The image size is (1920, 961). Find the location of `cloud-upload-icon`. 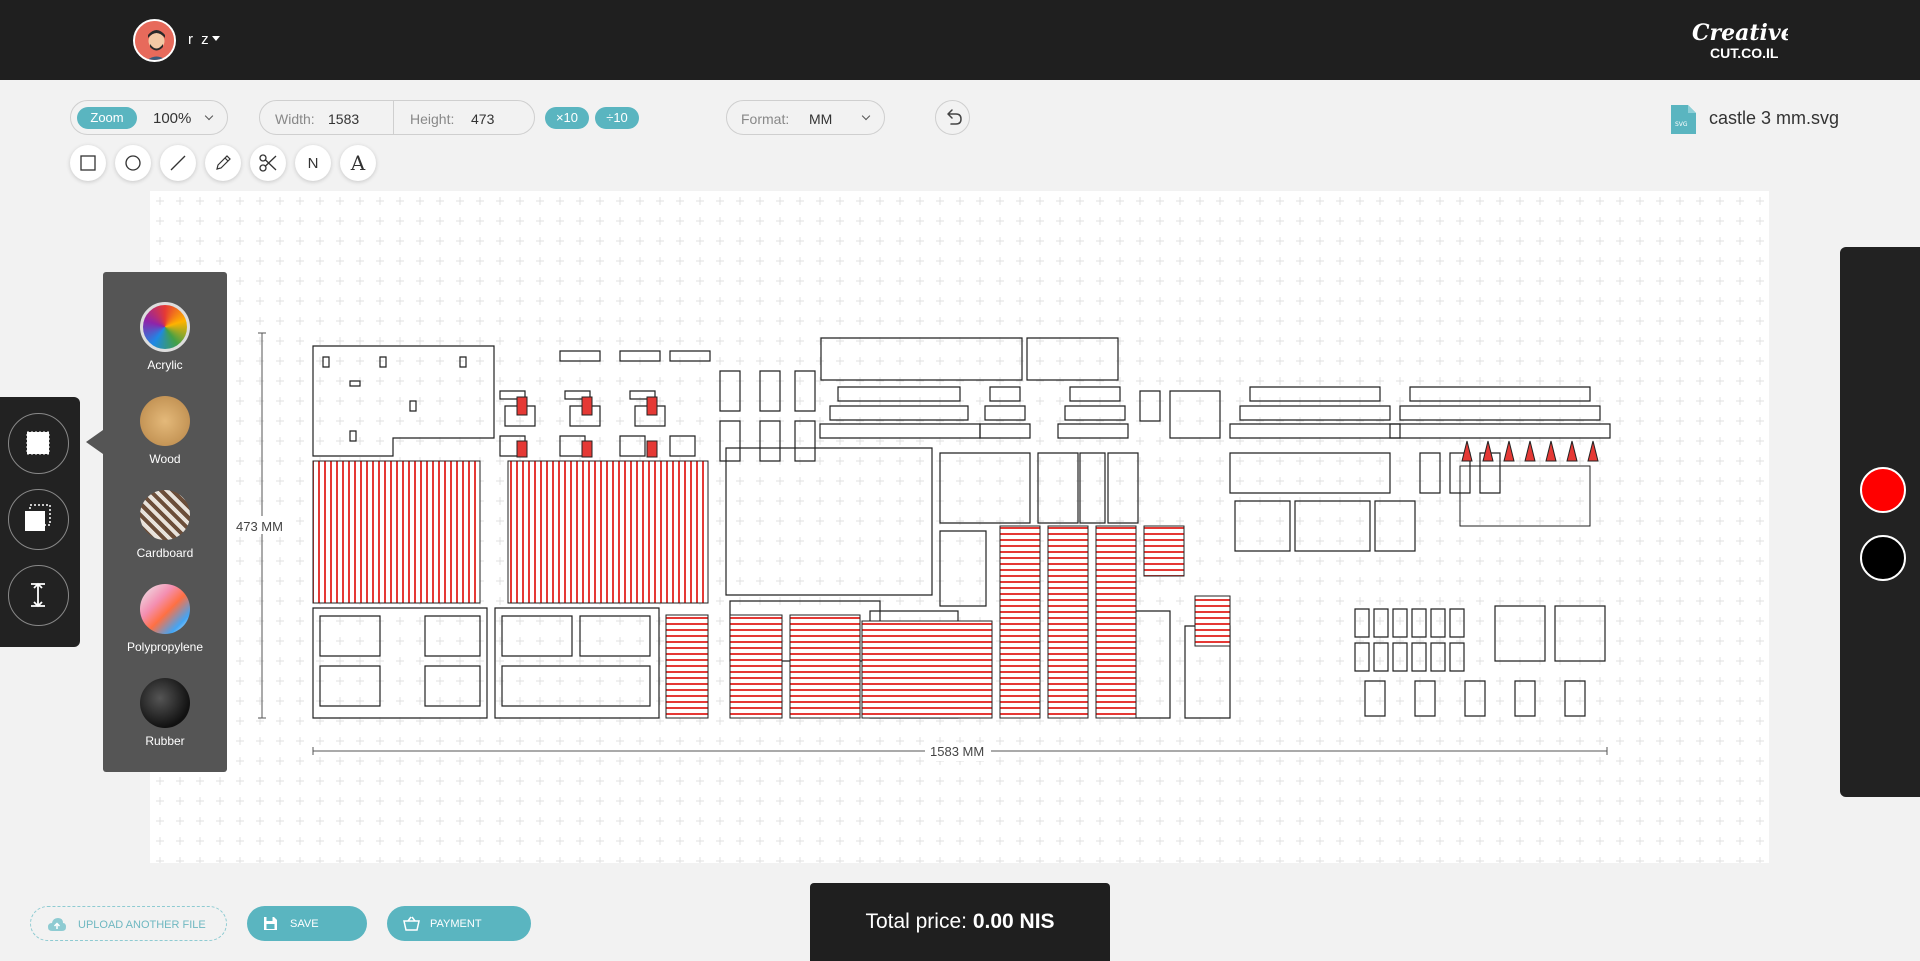

cloud-upload-icon is located at coordinates (57, 924).